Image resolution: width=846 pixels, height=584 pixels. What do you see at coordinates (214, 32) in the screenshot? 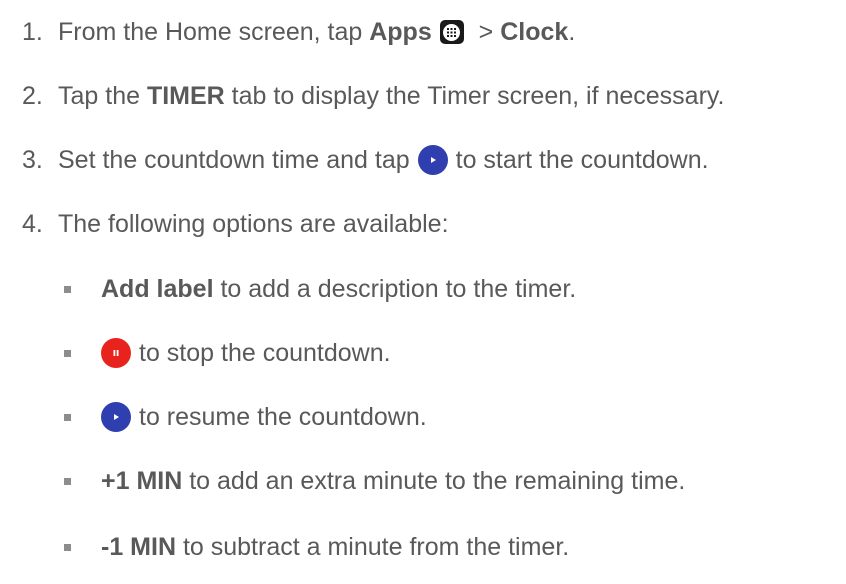
I see `step-text: From the Home screen, tap` at bounding box center [214, 32].